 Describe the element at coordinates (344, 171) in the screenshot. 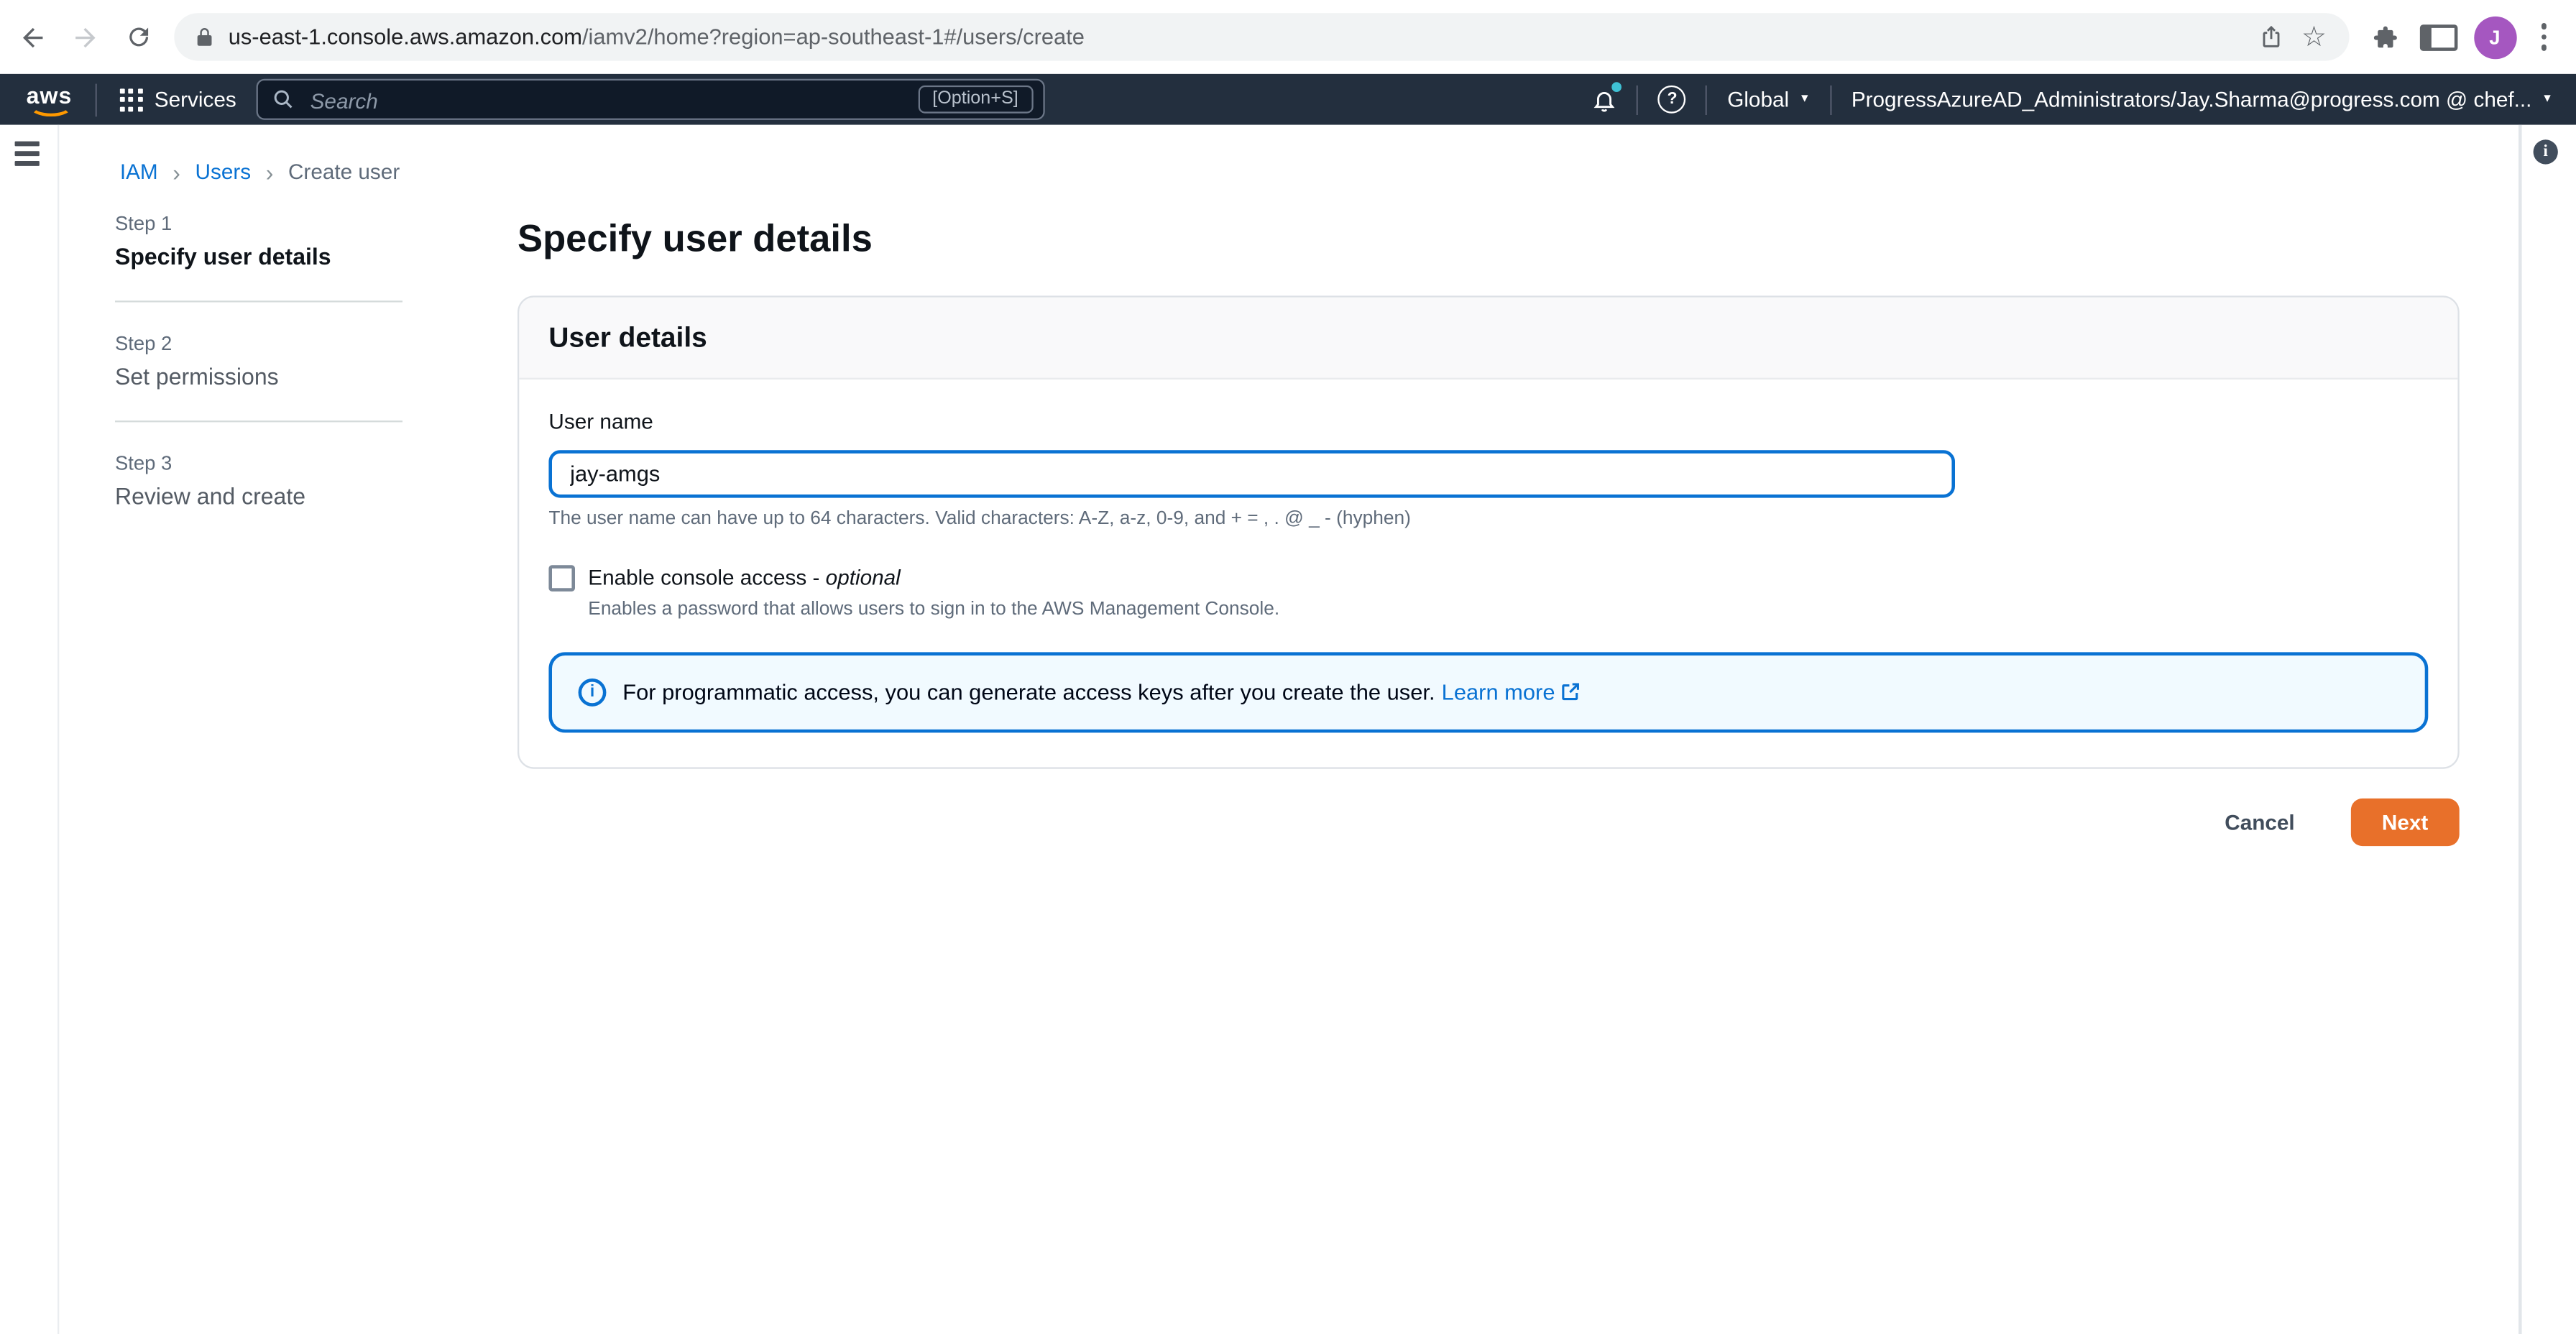

I see `breadcrumb-current: Create user` at that location.